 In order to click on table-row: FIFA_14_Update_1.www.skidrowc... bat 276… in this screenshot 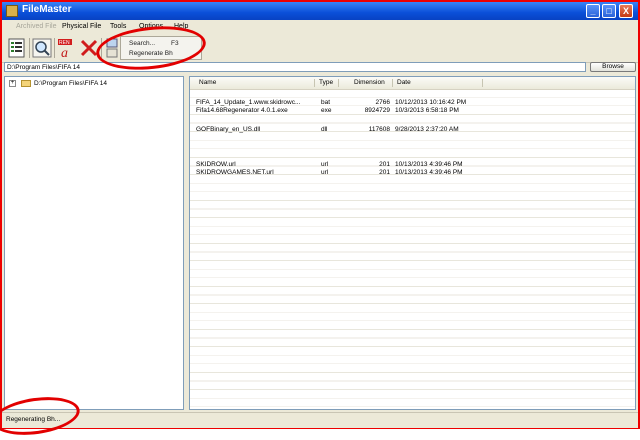, I will do `click(412, 103)`.